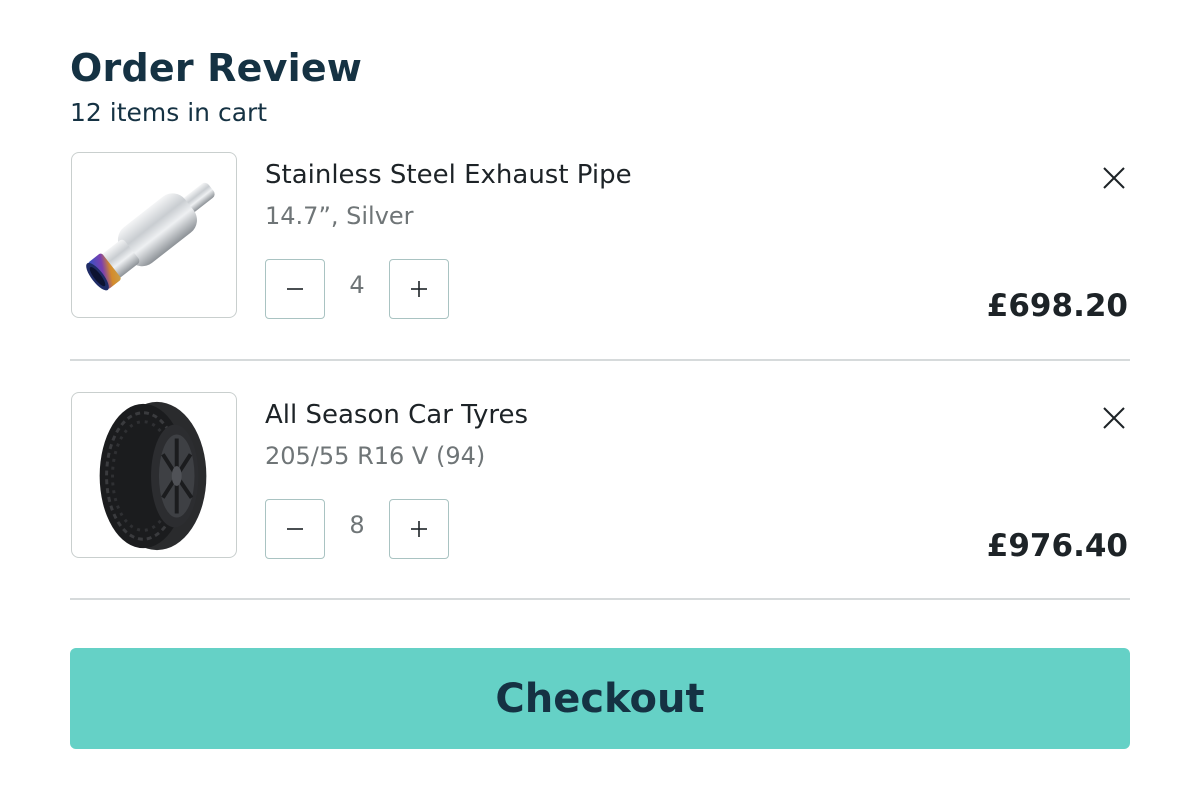 The image size is (1200, 800). I want to click on page-title: Order Review, so click(216, 68).